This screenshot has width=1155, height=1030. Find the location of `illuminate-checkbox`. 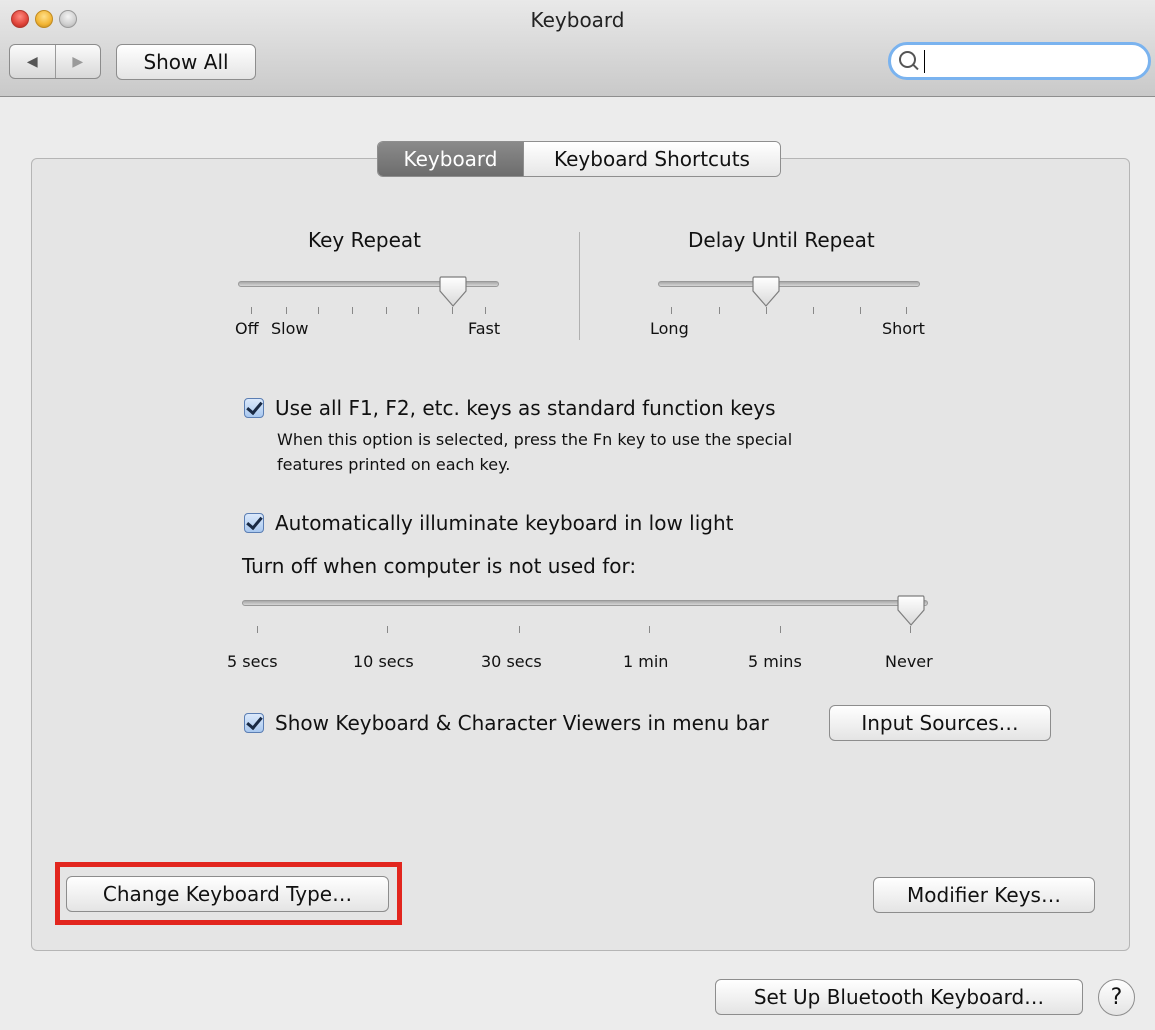

illuminate-checkbox is located at coordinates (254, 523).